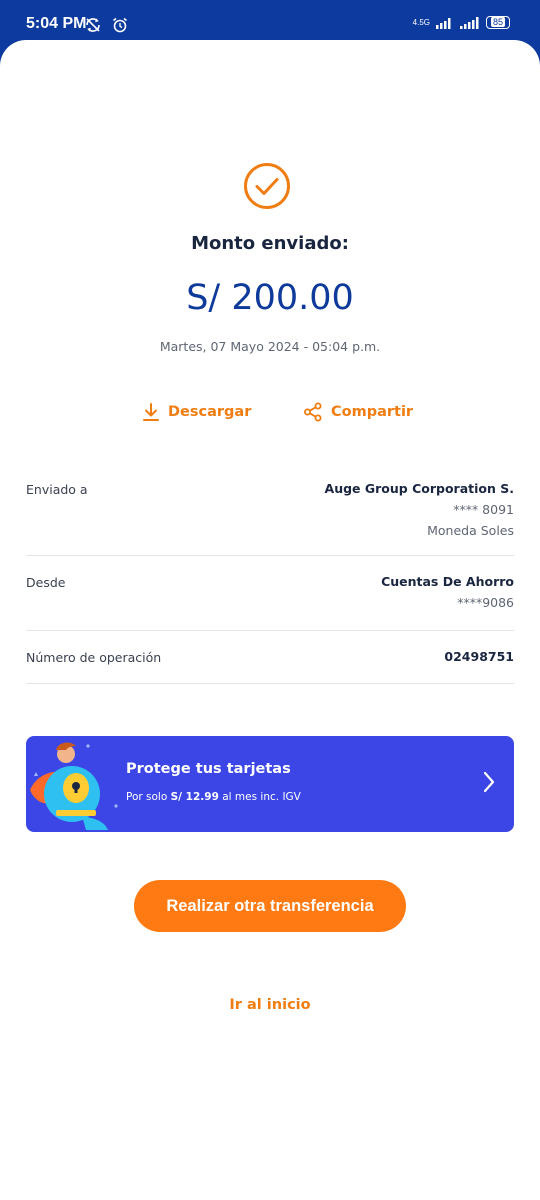  What do you see at coordinates (46, 582) in the screenshot?
I see `from-label: Desde` at bounding box center [46, 582].